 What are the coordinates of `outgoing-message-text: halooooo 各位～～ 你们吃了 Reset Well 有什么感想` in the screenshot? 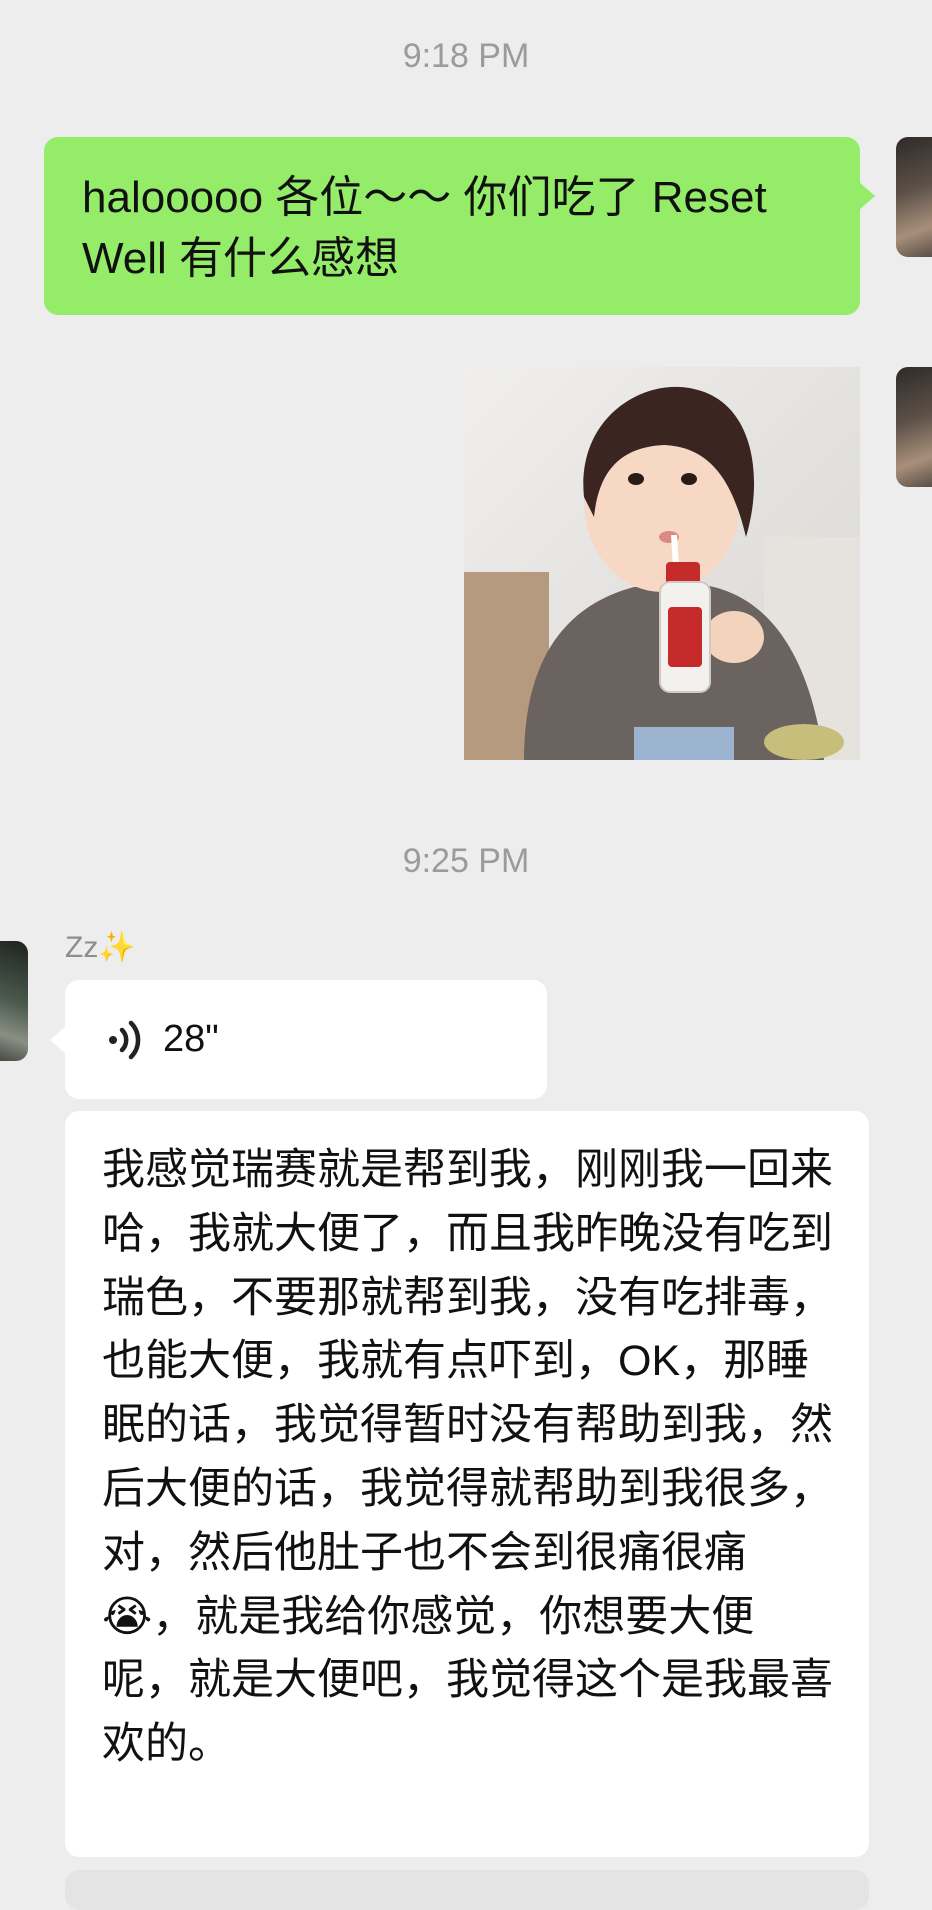 It's located at (424, 228).